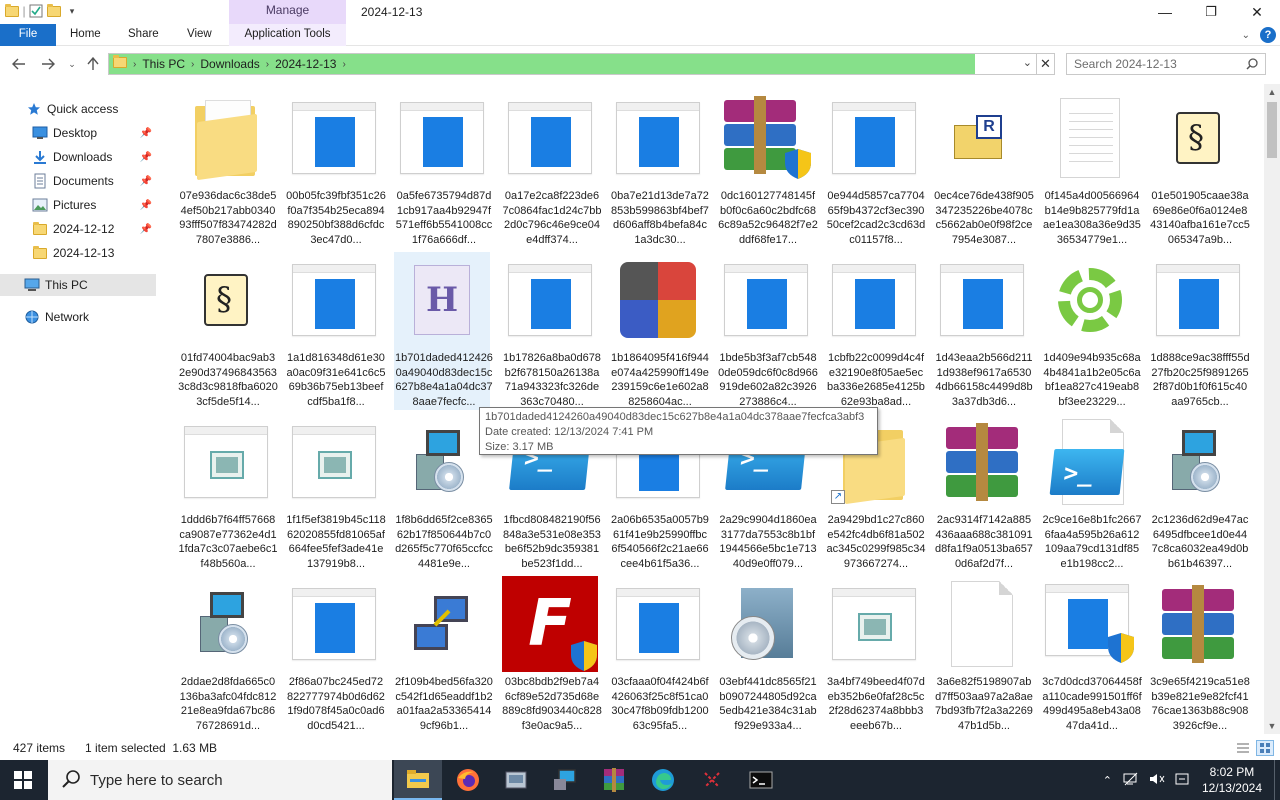 Image resolution: width=1280 pixels, height=800 pixels. What do you see at coordinates (93, 64) in the screenshot?
I see `up-button` at bounding box center [93, 64].